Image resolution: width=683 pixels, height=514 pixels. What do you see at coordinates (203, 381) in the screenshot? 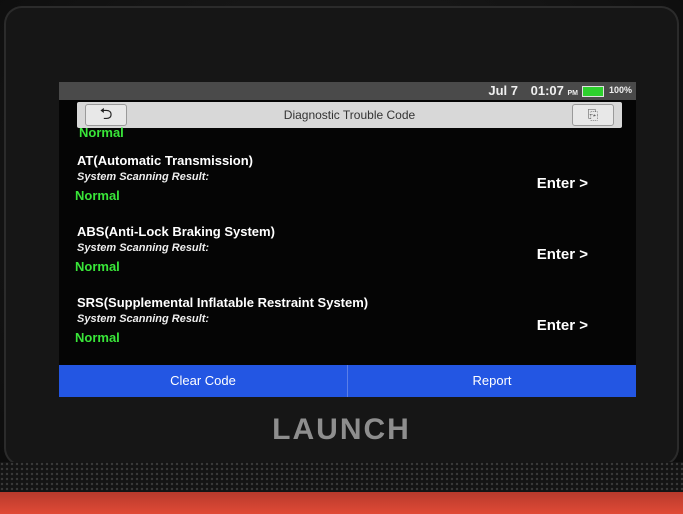
I see `clear-code-button: Clear Code` at bounding box center [203, 381].